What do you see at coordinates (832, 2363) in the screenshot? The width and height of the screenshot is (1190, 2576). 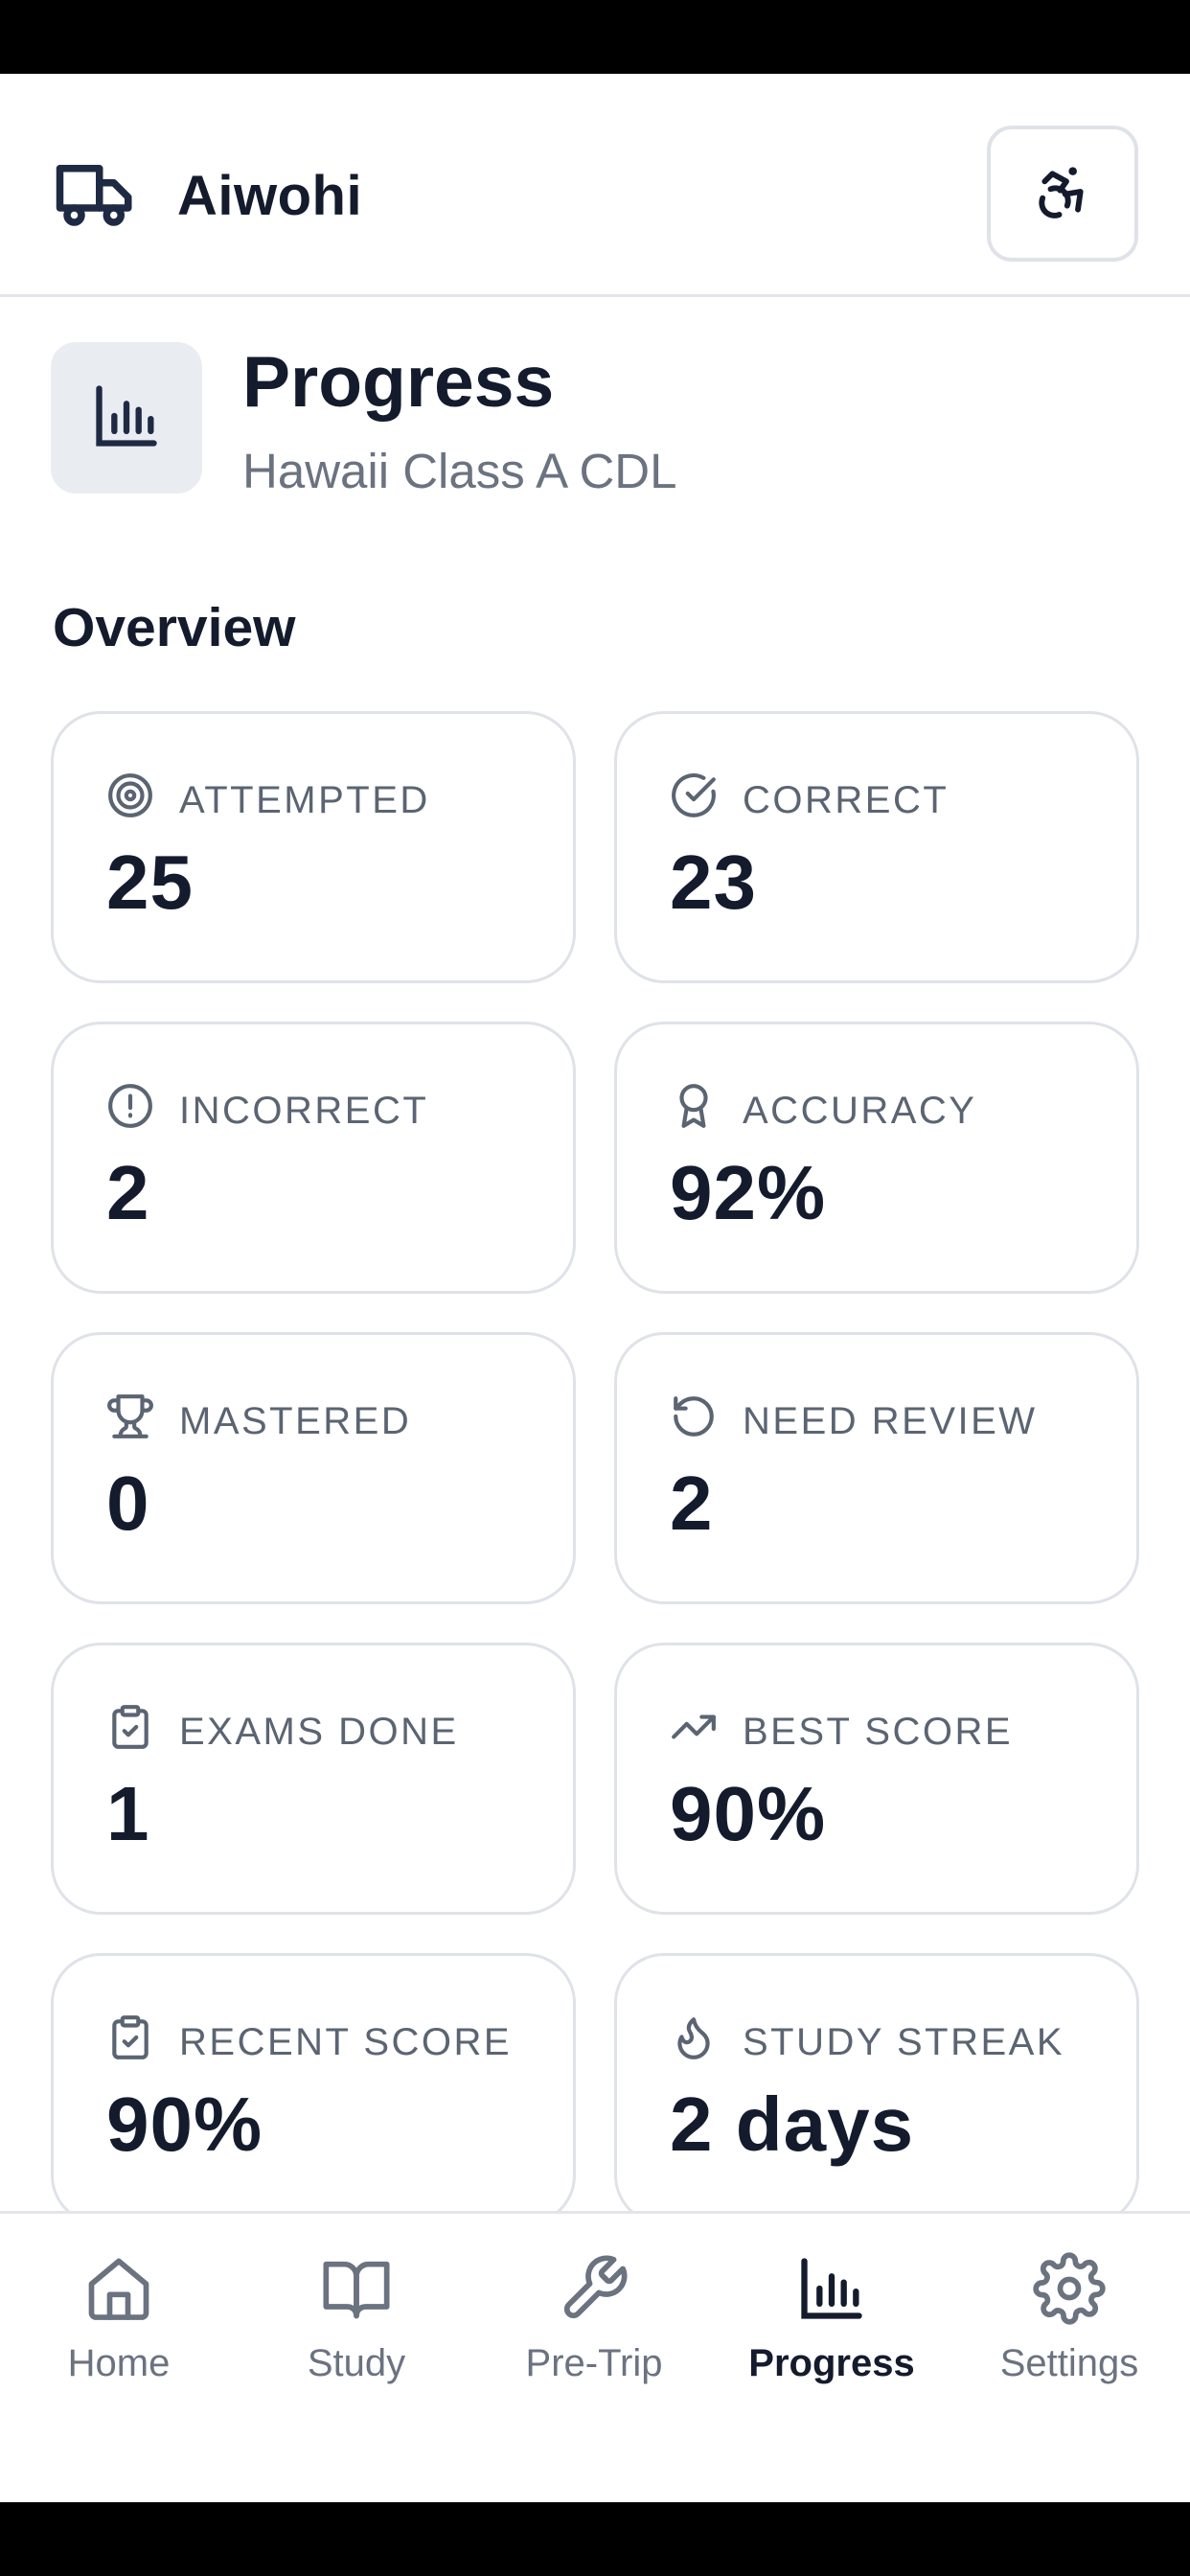 I see `nav-label: Progress` at bounding box center [832, 2363].